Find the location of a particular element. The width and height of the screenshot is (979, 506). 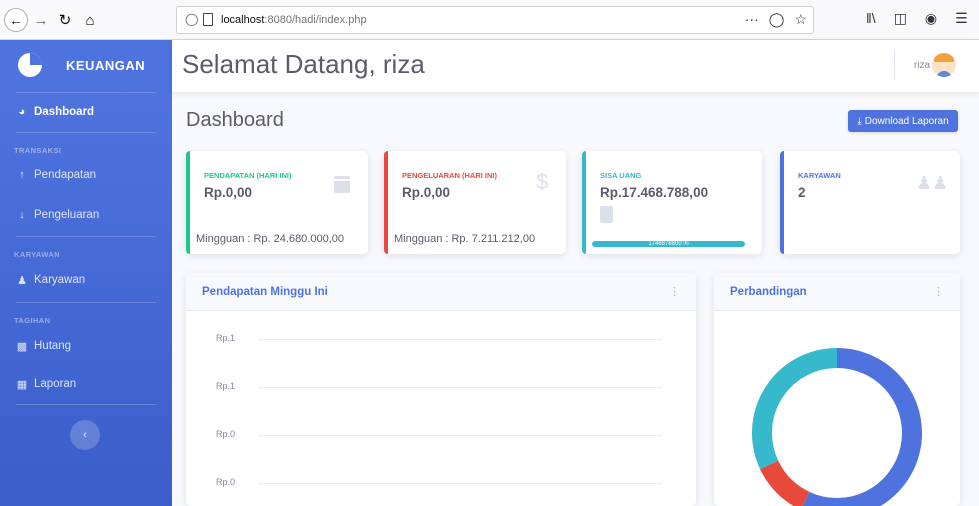

bookmark-star-icon: ☆ is located at coordinates (800, 19).